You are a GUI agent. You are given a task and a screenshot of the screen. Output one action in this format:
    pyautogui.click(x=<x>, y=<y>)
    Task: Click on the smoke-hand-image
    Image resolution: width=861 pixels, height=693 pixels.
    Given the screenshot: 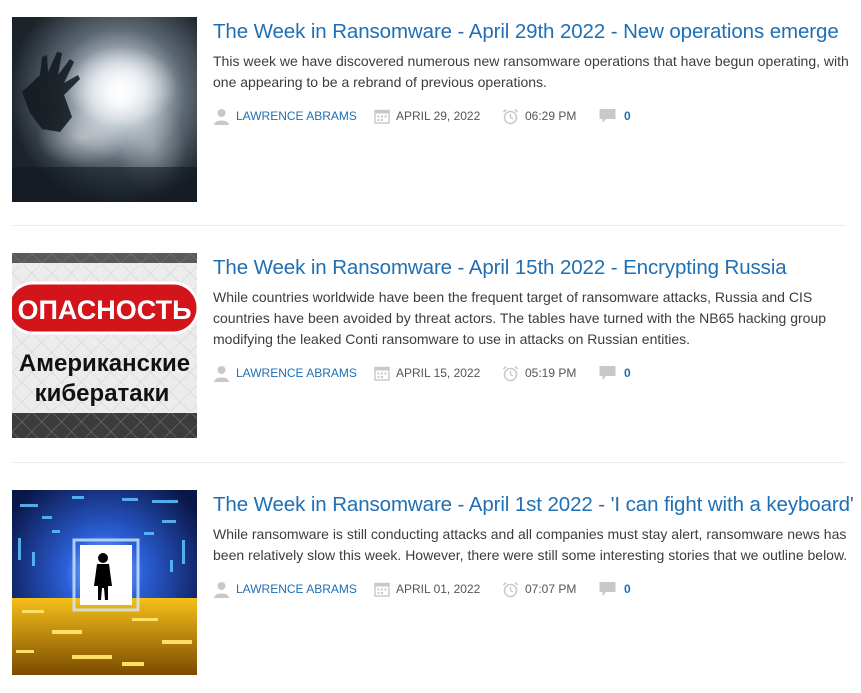 What is the action you would take?
    pyautogui.click(x=104, y=109)
    